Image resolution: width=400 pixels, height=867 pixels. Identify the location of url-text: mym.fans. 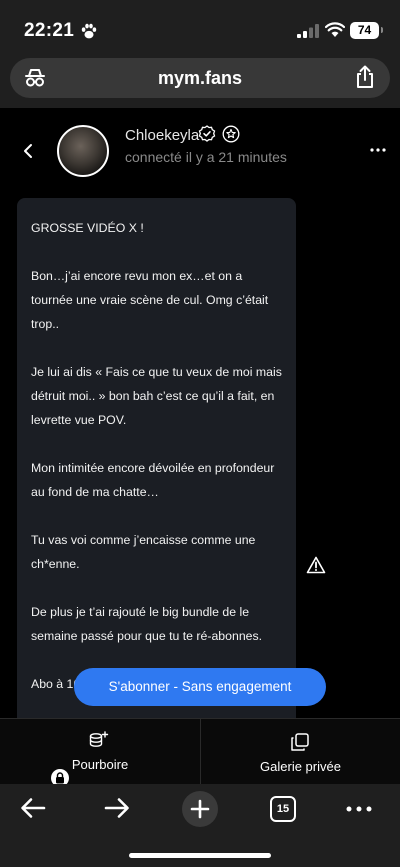
(200, 78).